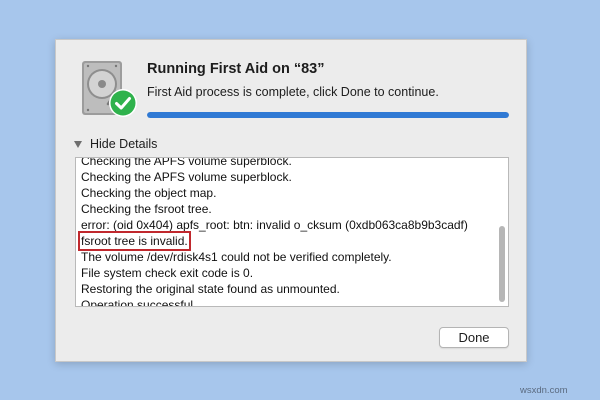  I want to click on green-checkmark-icon, so click(123, 103).